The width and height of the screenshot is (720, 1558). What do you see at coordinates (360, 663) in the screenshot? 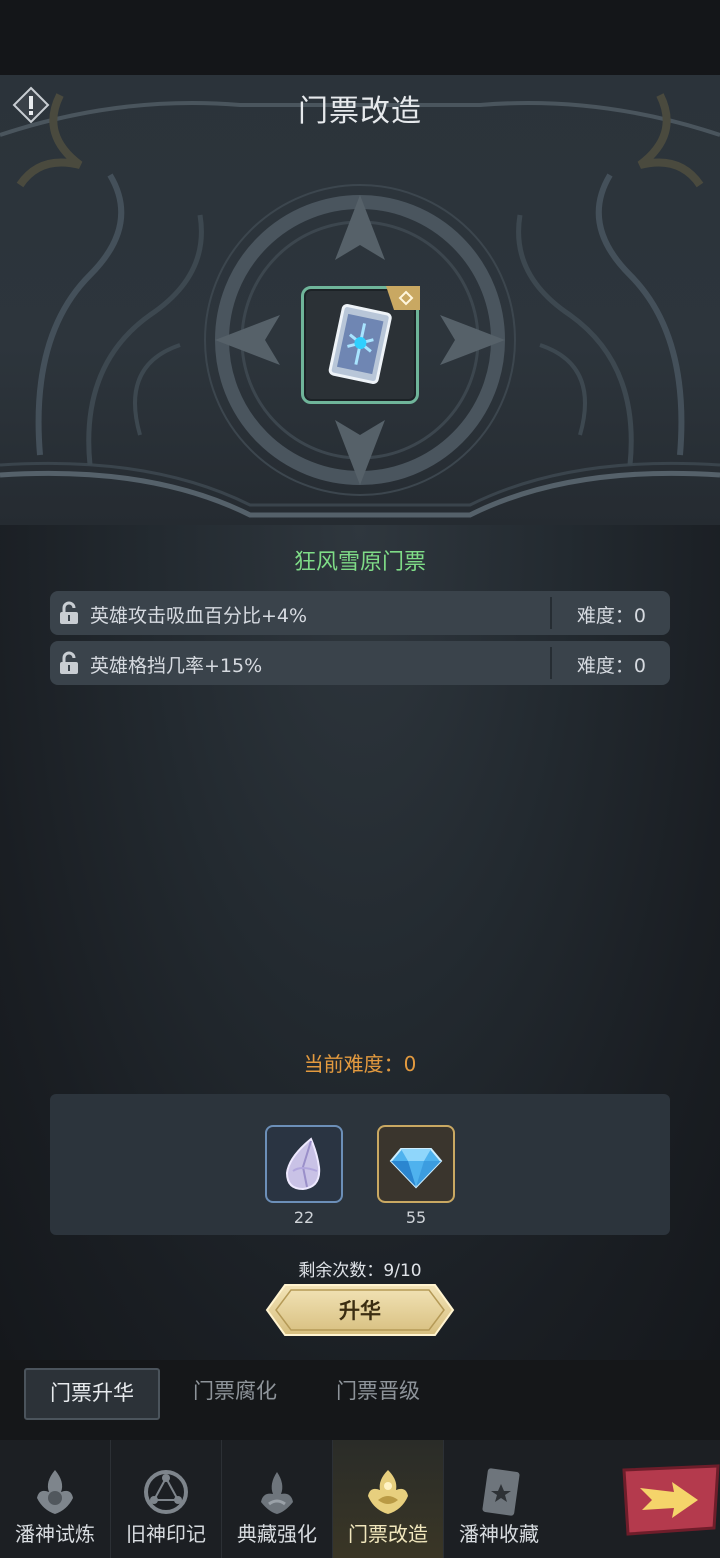
I see `attribute-row: 英雄格挡几率+15% 难度：0` at bounding box center [360, 663].